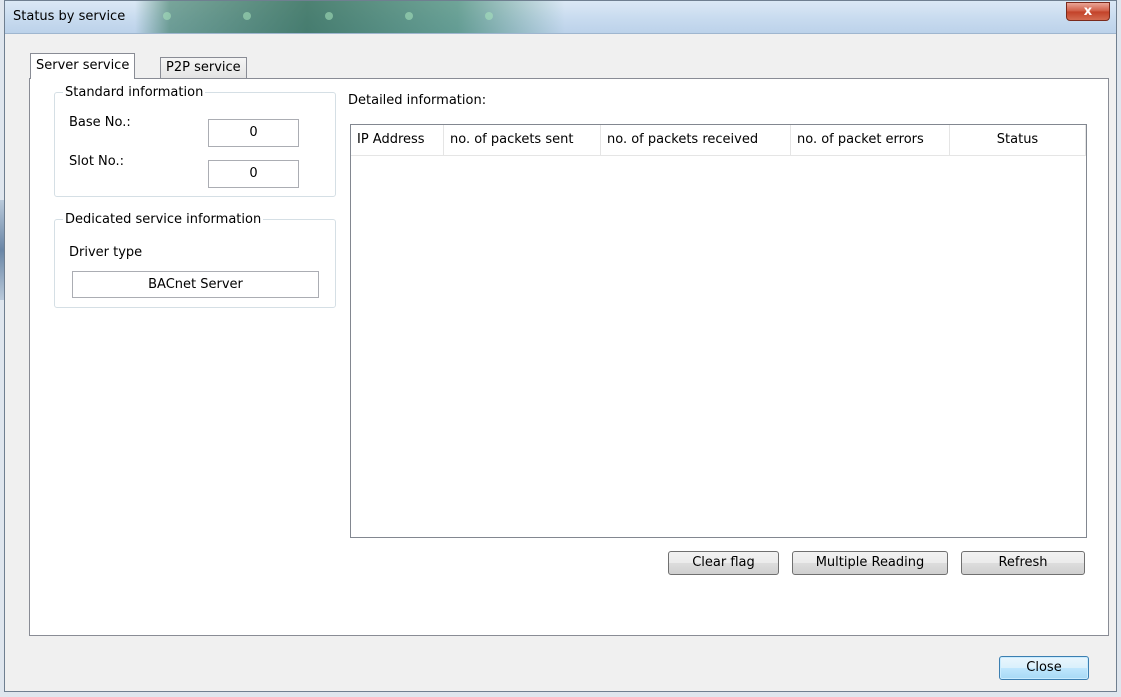  I want to click on dedicated-service-information-legend: Dedicated service information, so click(163, 219).